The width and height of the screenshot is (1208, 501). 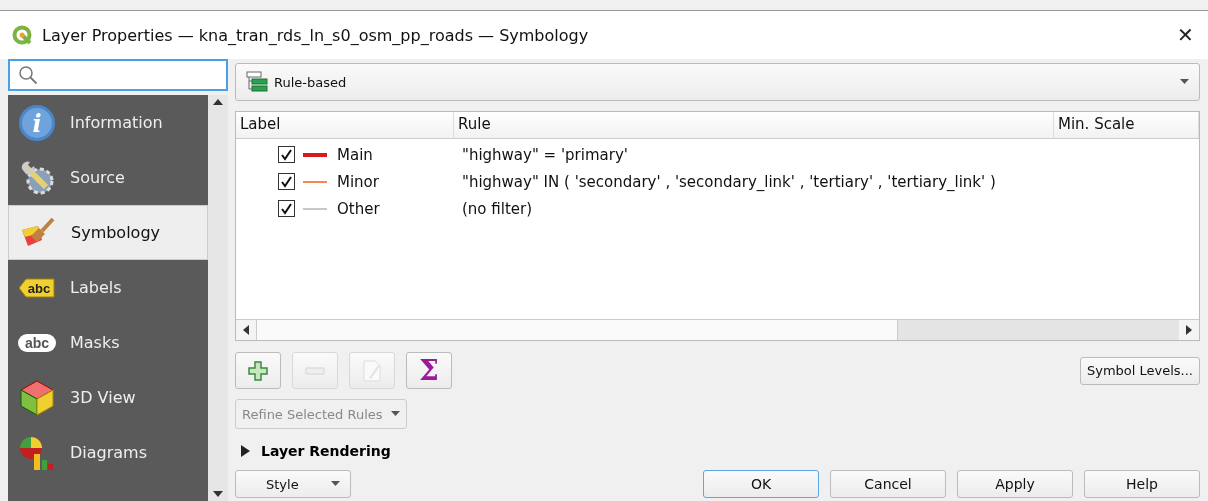 I want to click on sidebar-item: Diagrams, so click(x=108, y=452).